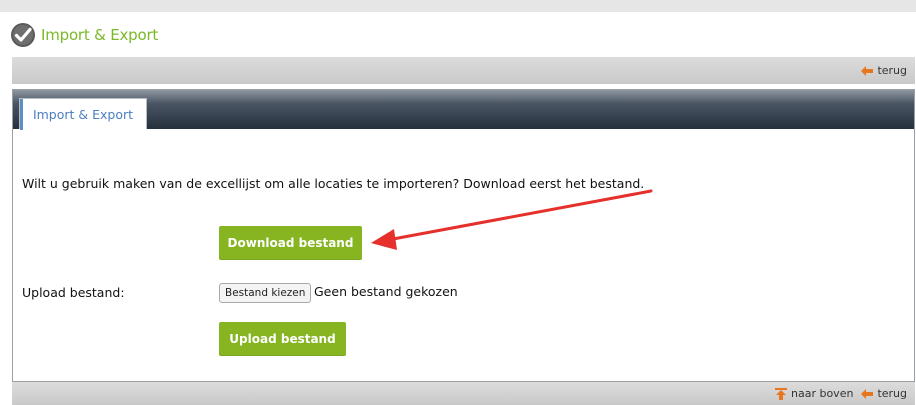  I want to click on page-title: Import & Export, so click(100, 35).